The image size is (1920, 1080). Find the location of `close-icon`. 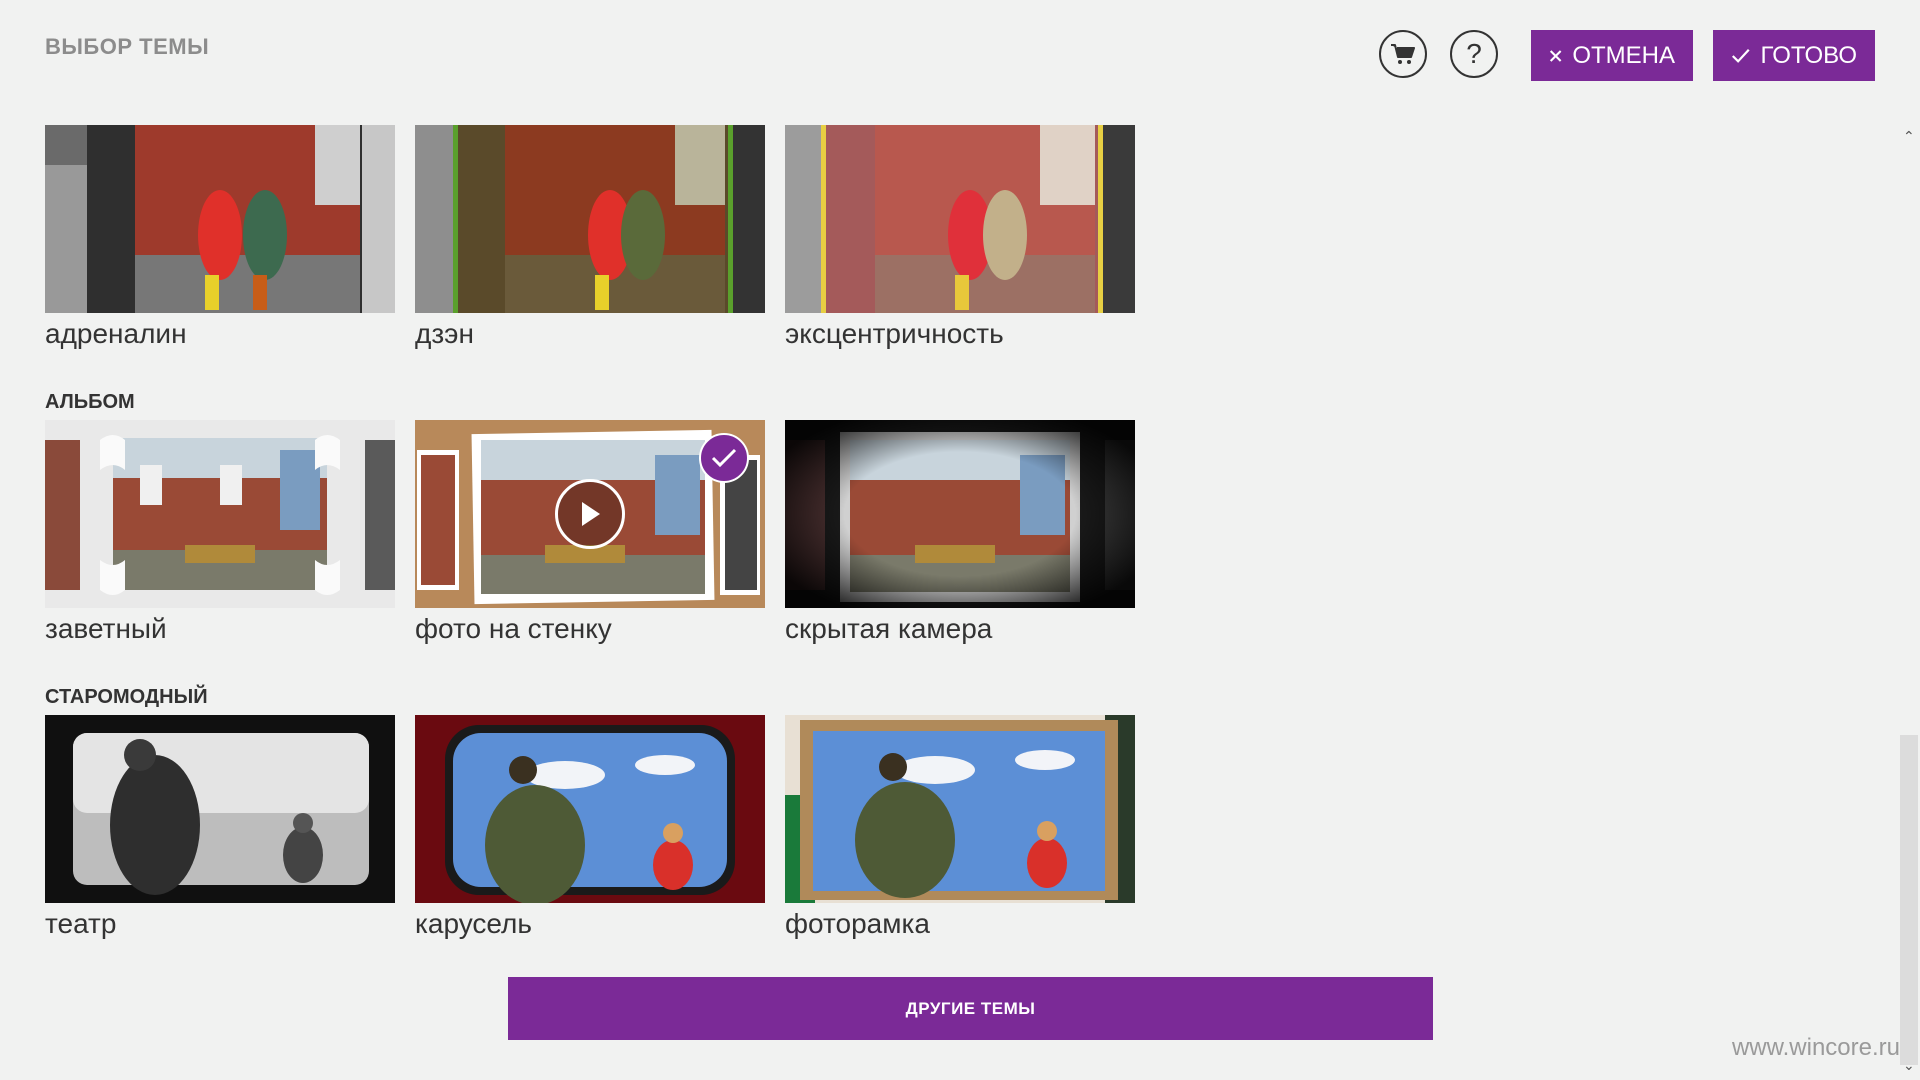

close-icon is located at coordinates (1555, 55).